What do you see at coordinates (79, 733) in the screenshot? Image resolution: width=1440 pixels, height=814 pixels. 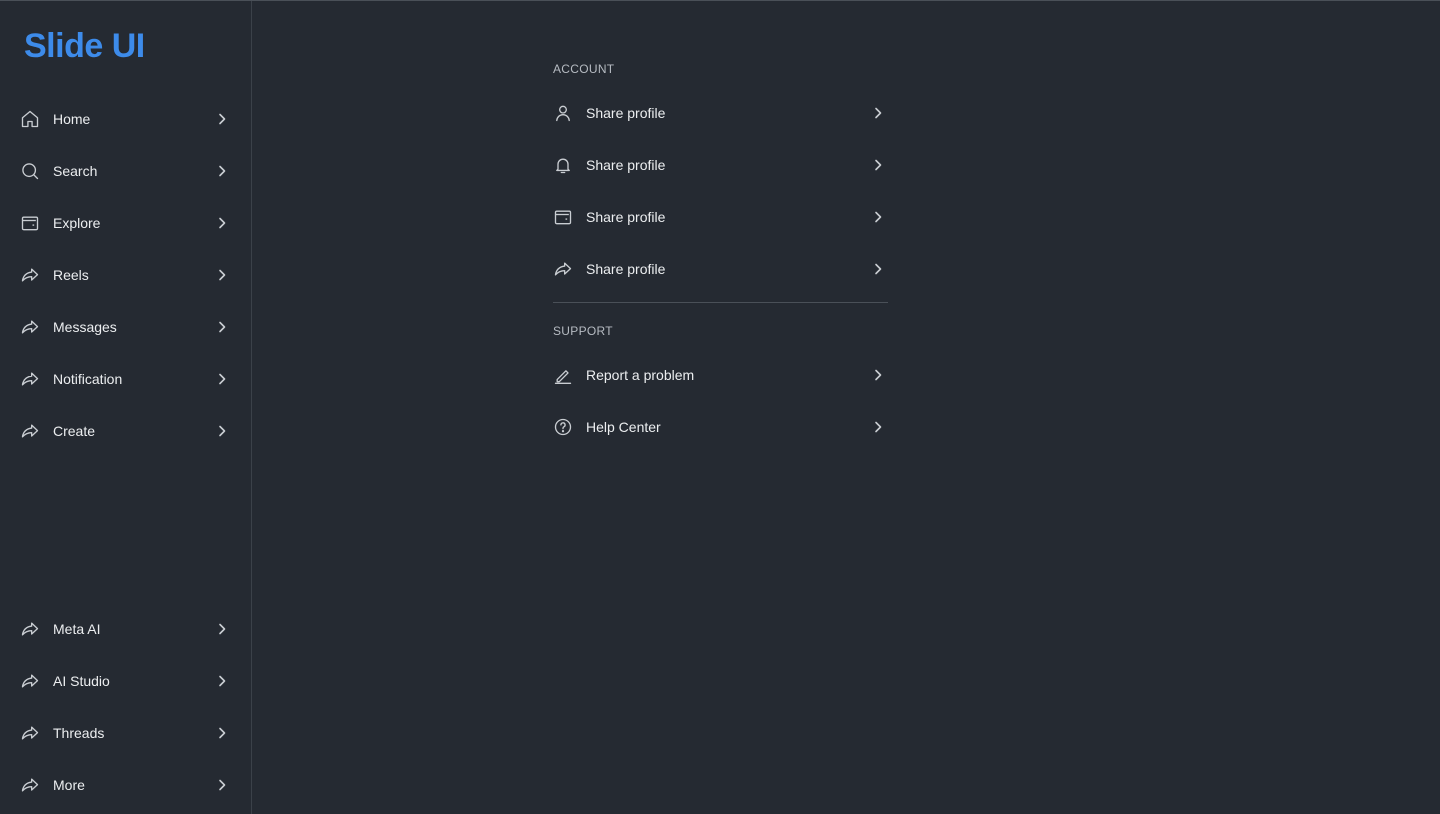 I see `sidebar-item-label: Threads` at bounding box center [79, 733].